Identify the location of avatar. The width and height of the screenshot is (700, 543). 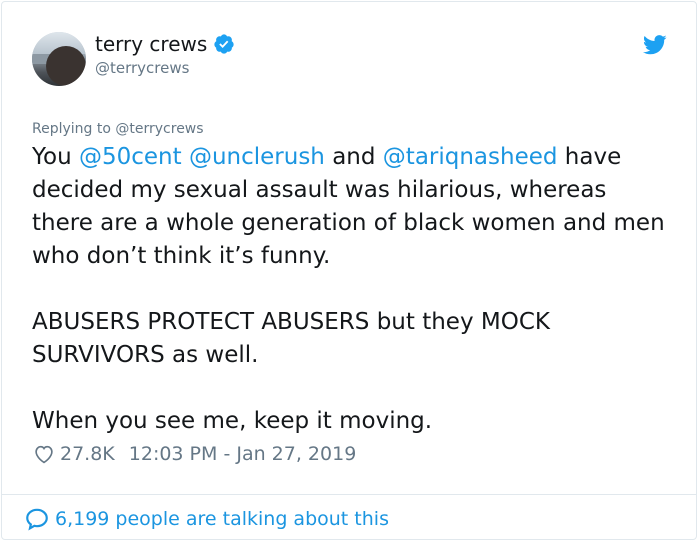
(59, 59).